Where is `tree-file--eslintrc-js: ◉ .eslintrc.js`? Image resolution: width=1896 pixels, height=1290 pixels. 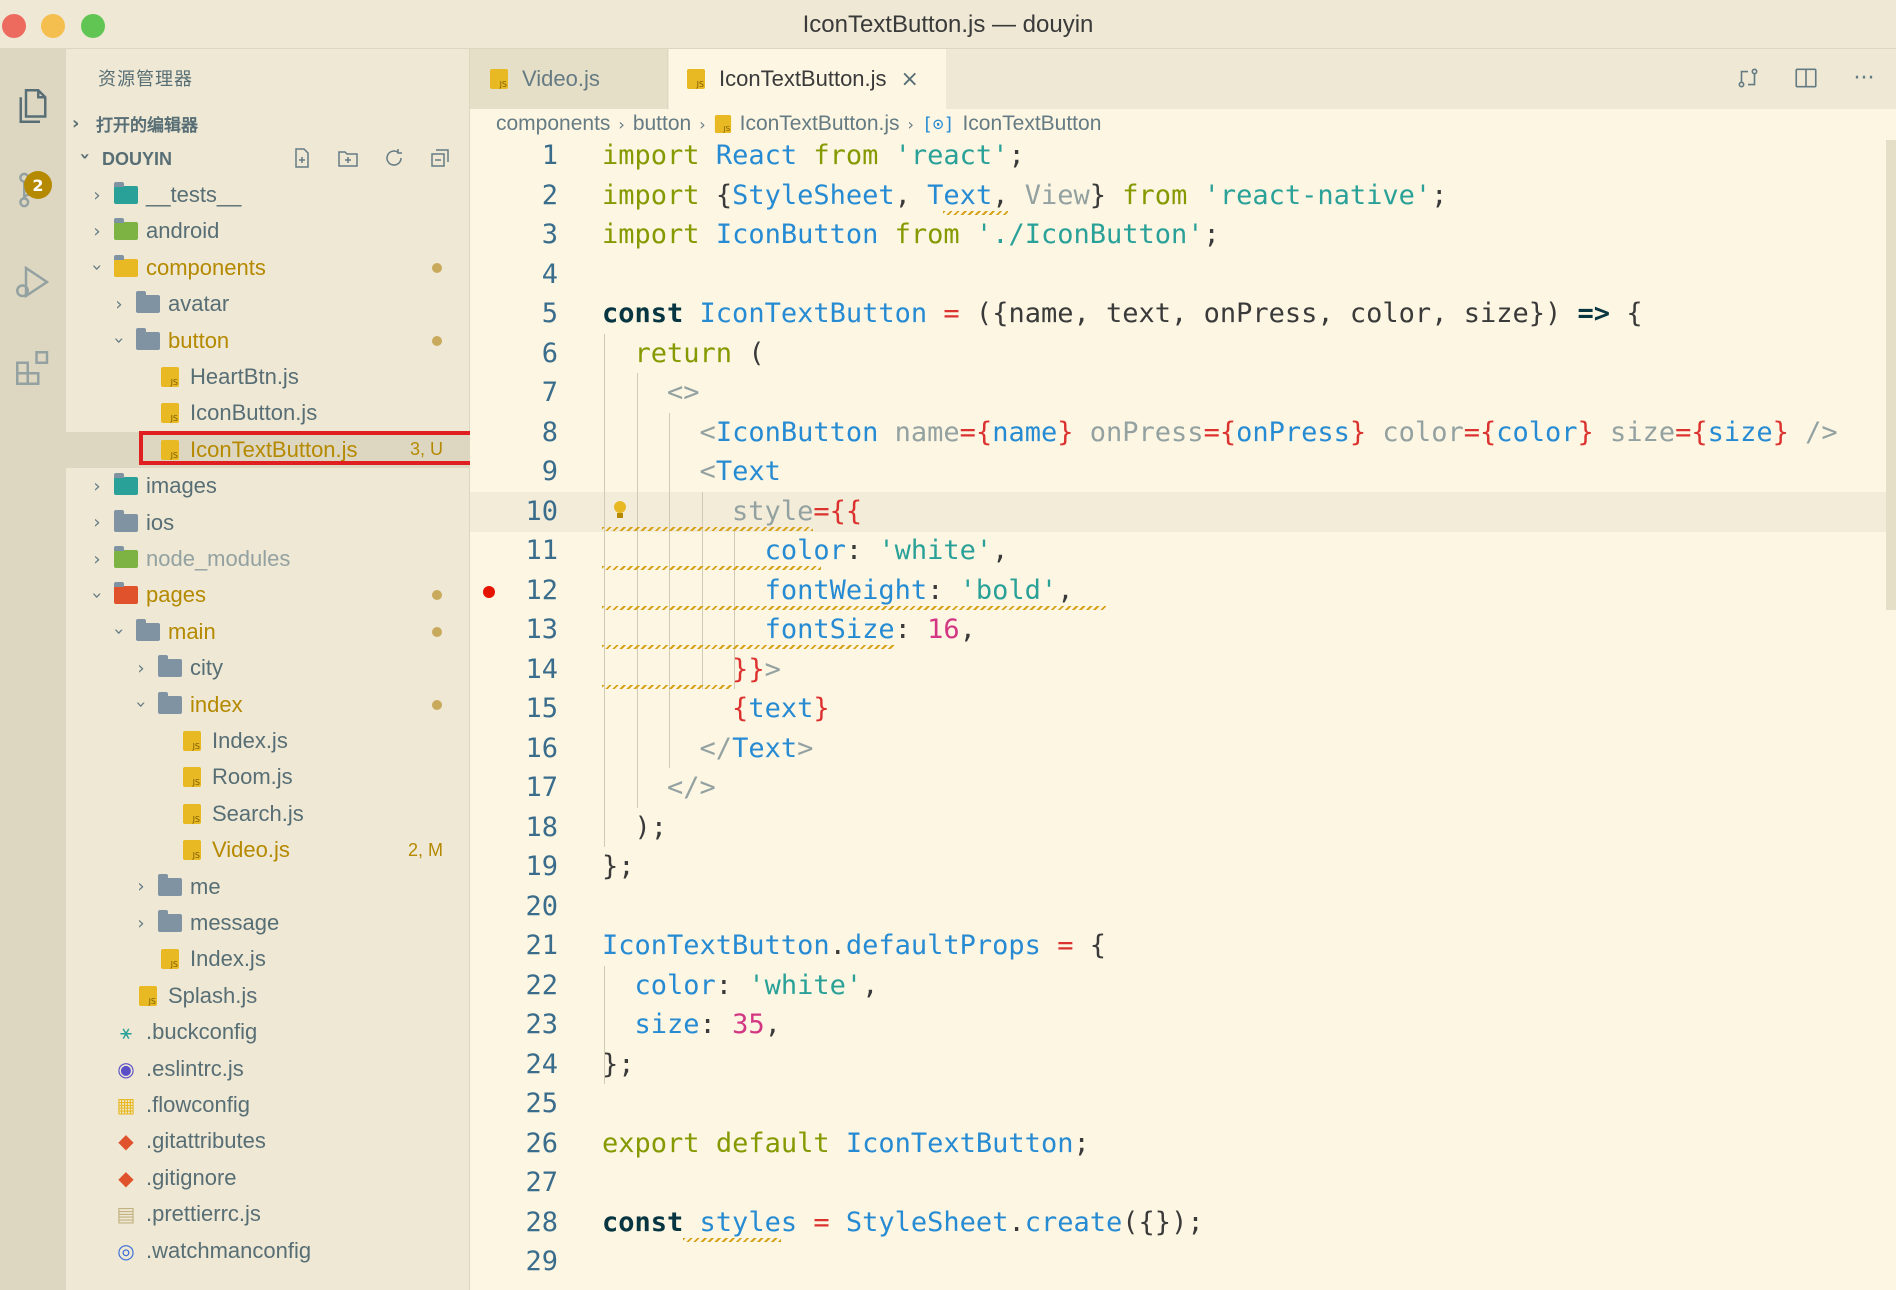
tree-file--eslintrc-js: ◉ .eslintrc.js is located at coordinates (267, 1069).